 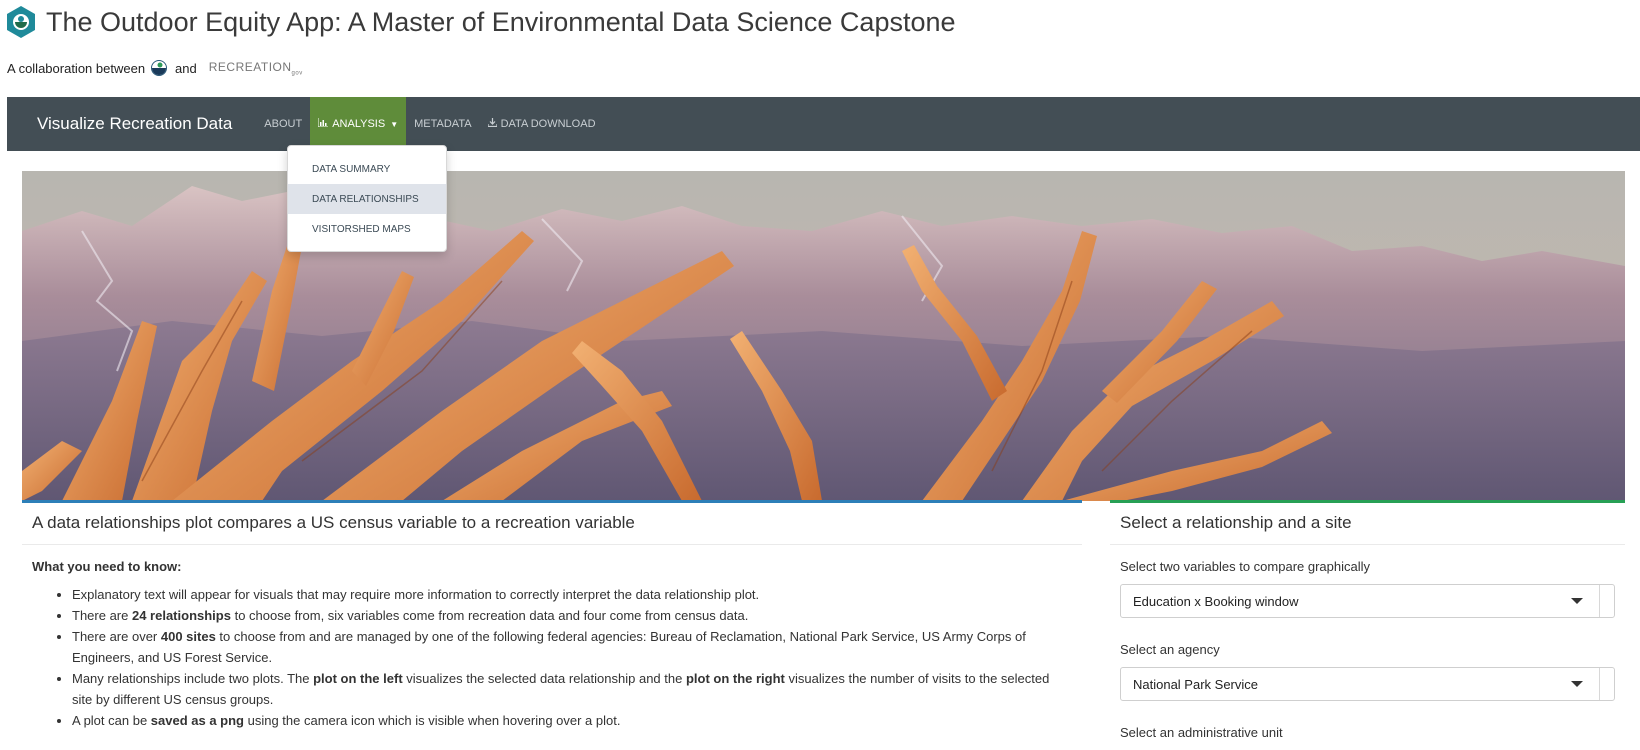 What do you see at coordinates (323, 124) in the screenshot?
I see `bar-chart-icon` at bounding box center [323, 124].